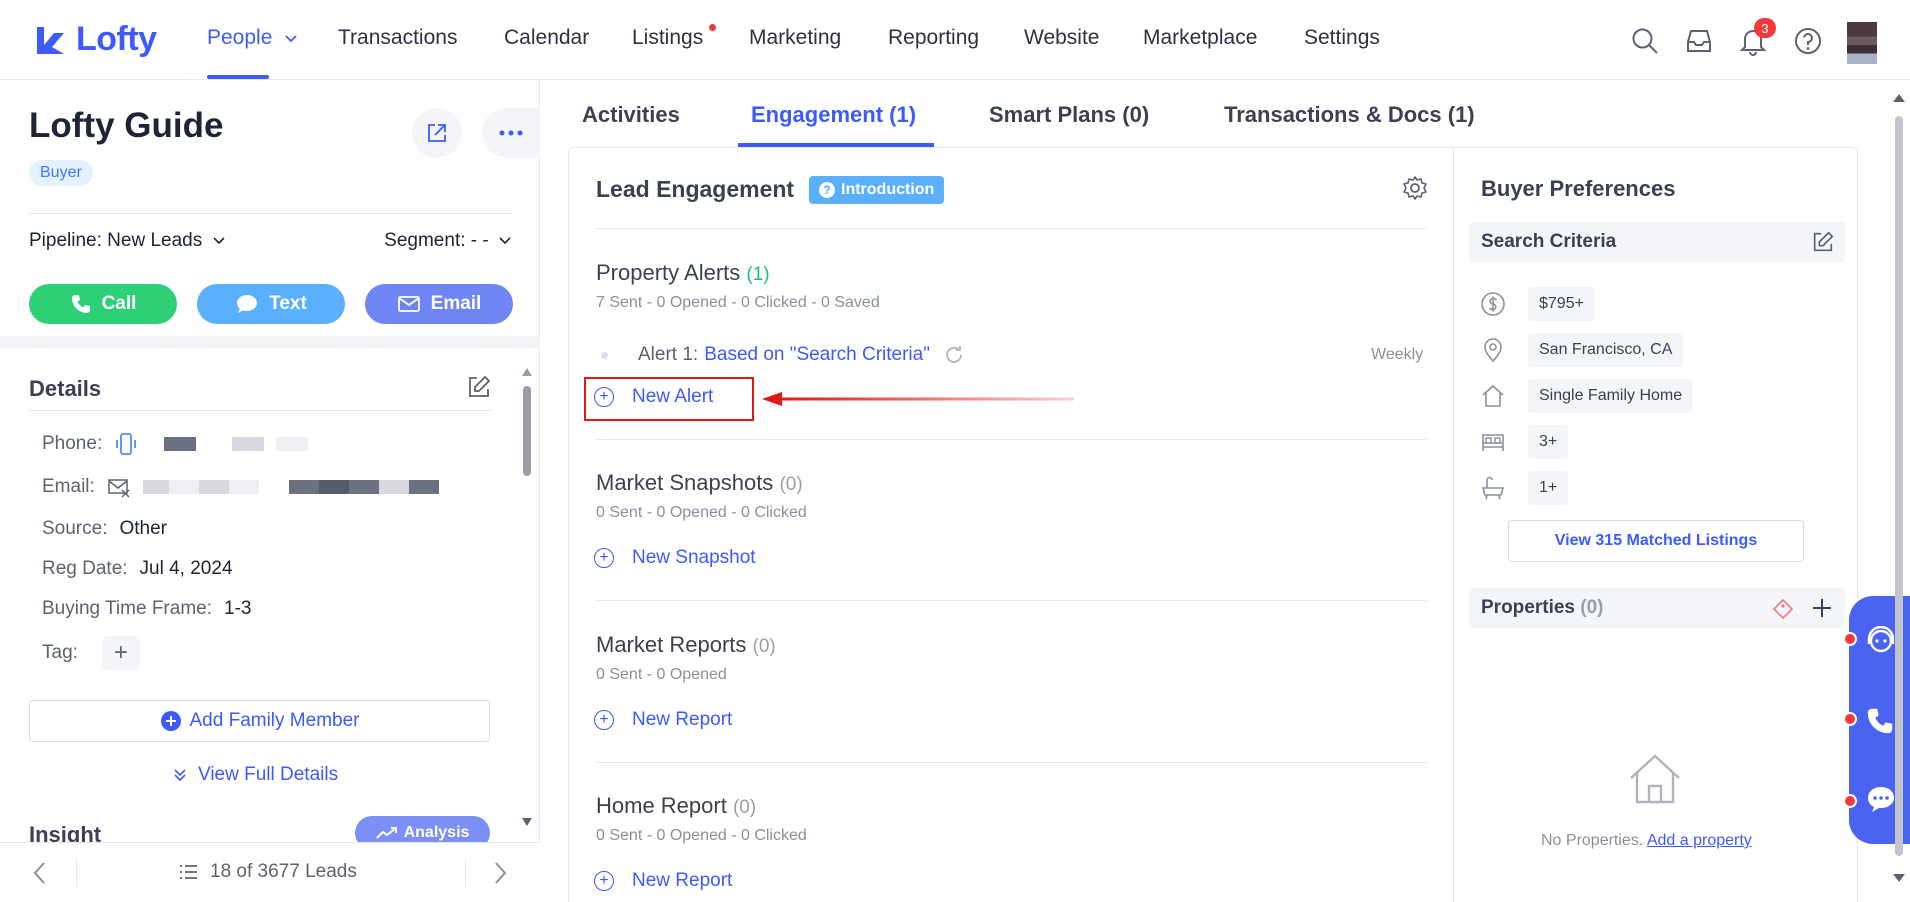 Image resolution: width=1910 pixels, height=902 pixels. I want to click on edit-details-icon, so click(479, 389).